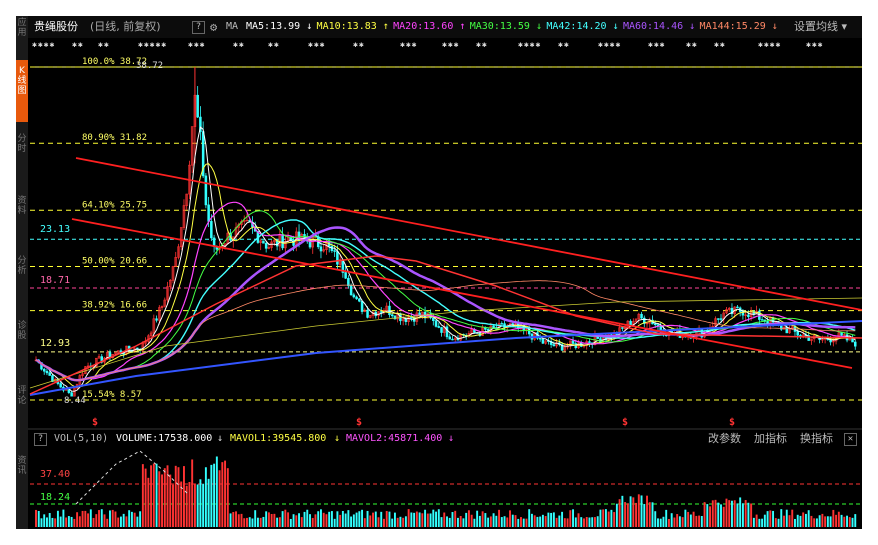 This screenshot has width=878, height=545. I want to click on add-indicator-button: 加指标, so click(770, 439).